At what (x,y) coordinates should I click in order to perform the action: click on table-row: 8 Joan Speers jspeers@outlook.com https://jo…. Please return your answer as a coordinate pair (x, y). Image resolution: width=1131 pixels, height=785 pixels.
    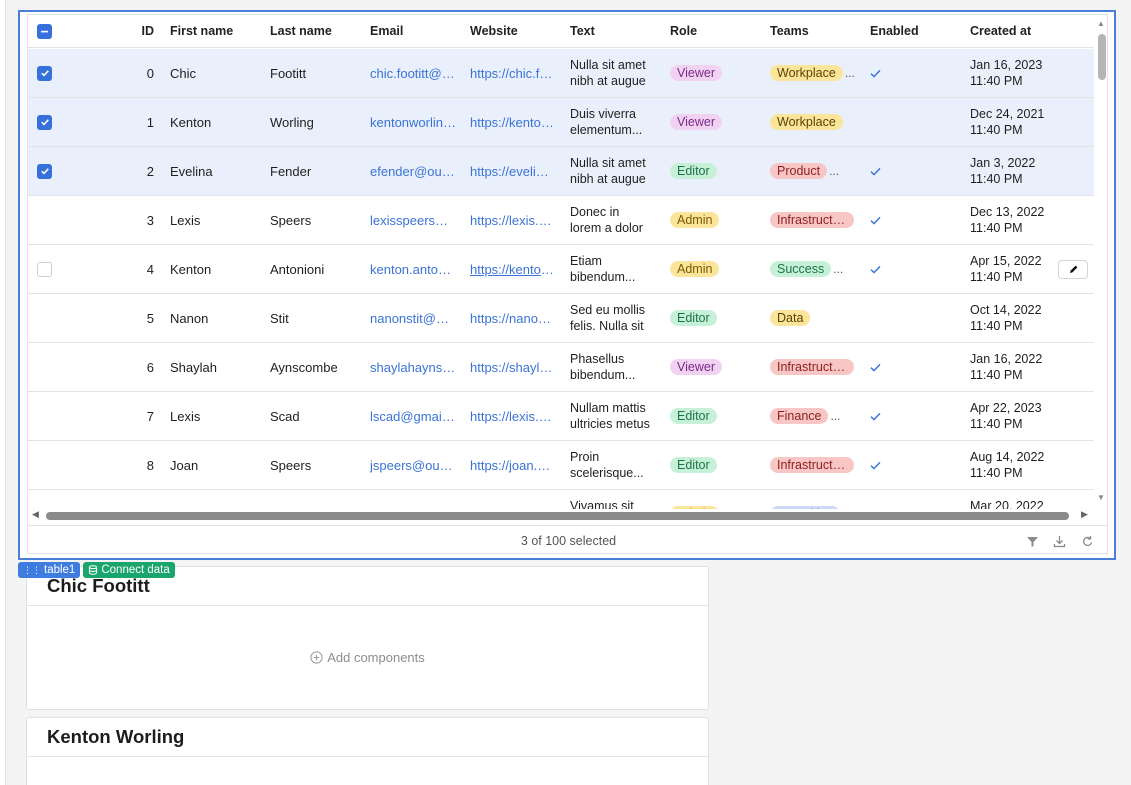
    Looking at the image, I should click on (561, 465).